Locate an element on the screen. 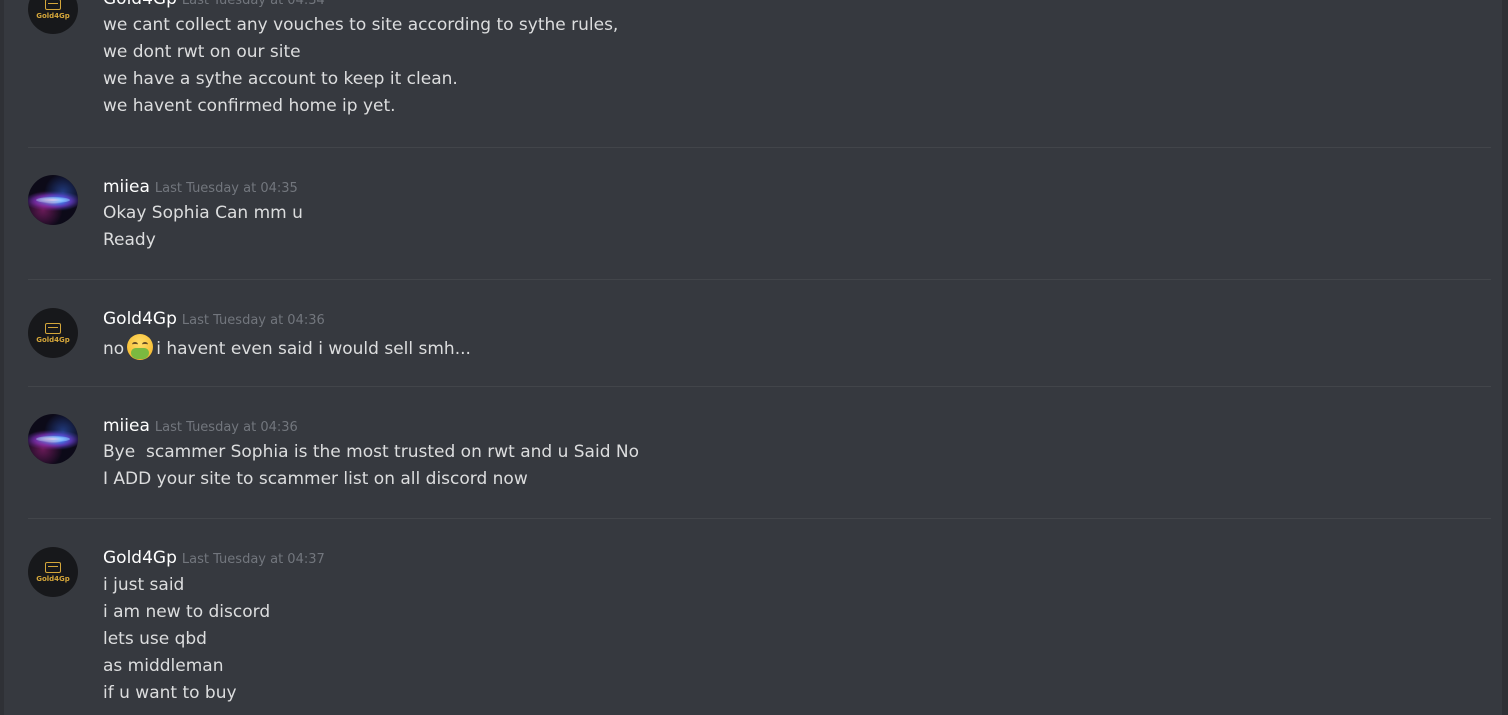 Image resolution: width=1508 pixels, height=715 pixels. message-header: miiea Last Tuesday at 04:35 is located at coordinates (200, 188).